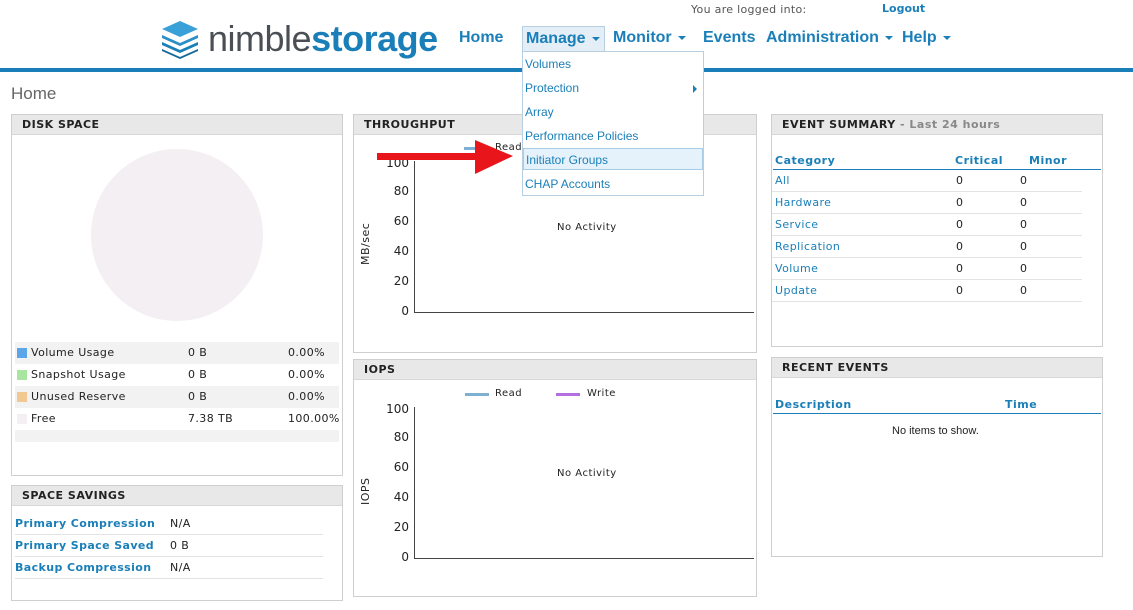  Describe the element at coordinates (563, 39) in the screenshot. I see `nav-manage: Manage` at that location.